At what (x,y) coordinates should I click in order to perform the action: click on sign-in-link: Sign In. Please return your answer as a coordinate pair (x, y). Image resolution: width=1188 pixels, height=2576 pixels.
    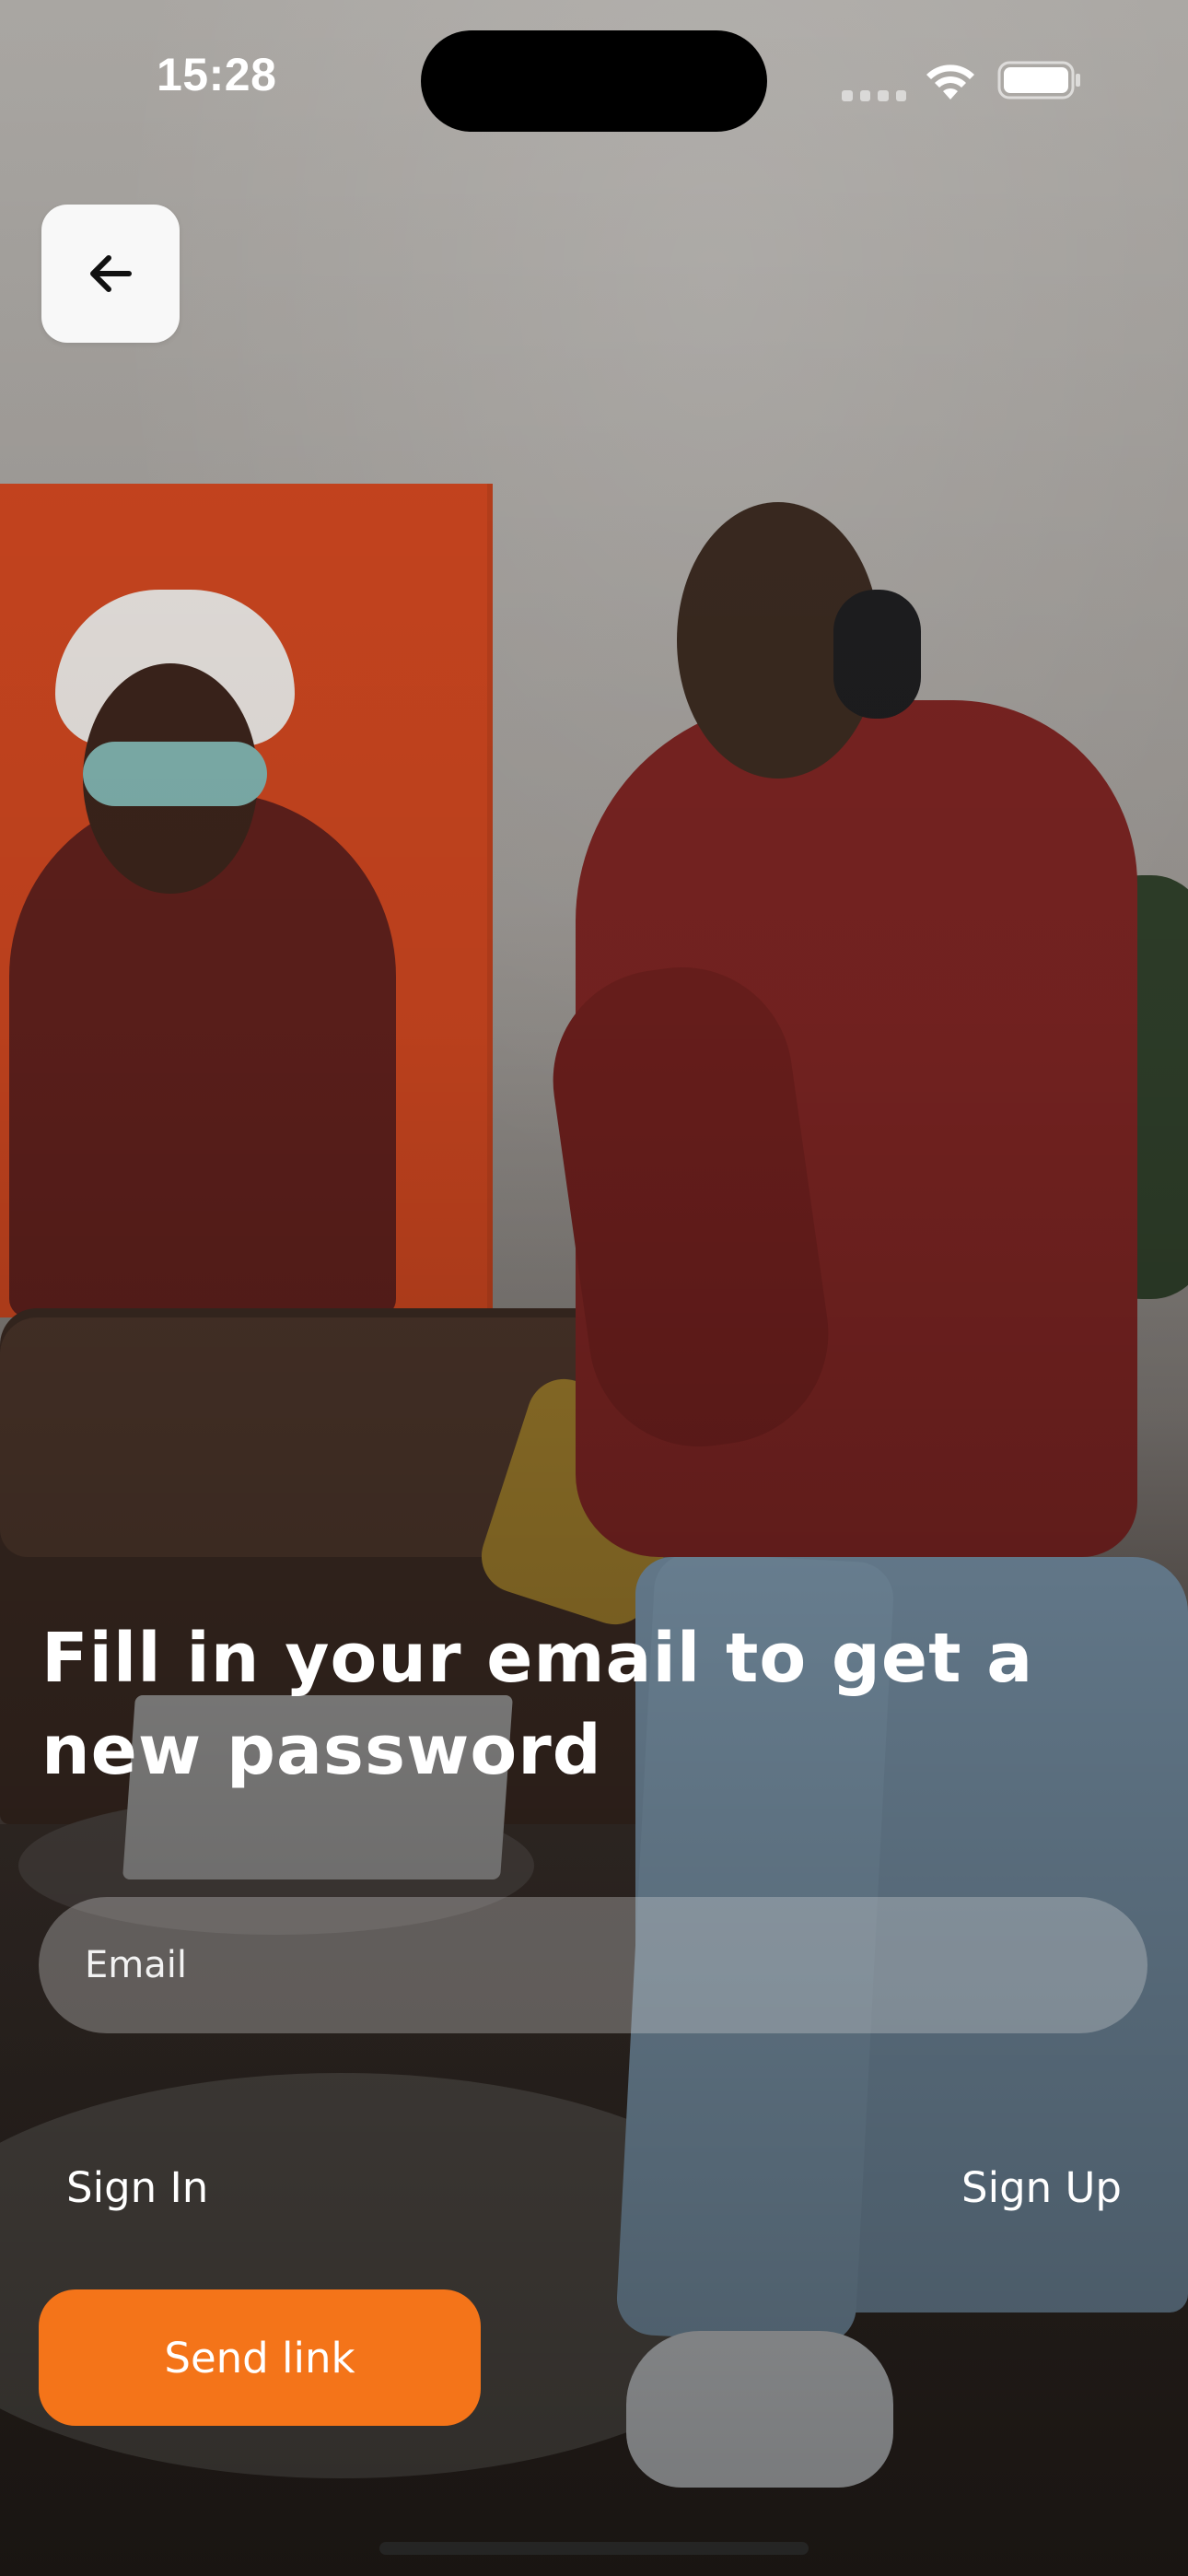
    Looking at the image, I should click on (137, 2187).